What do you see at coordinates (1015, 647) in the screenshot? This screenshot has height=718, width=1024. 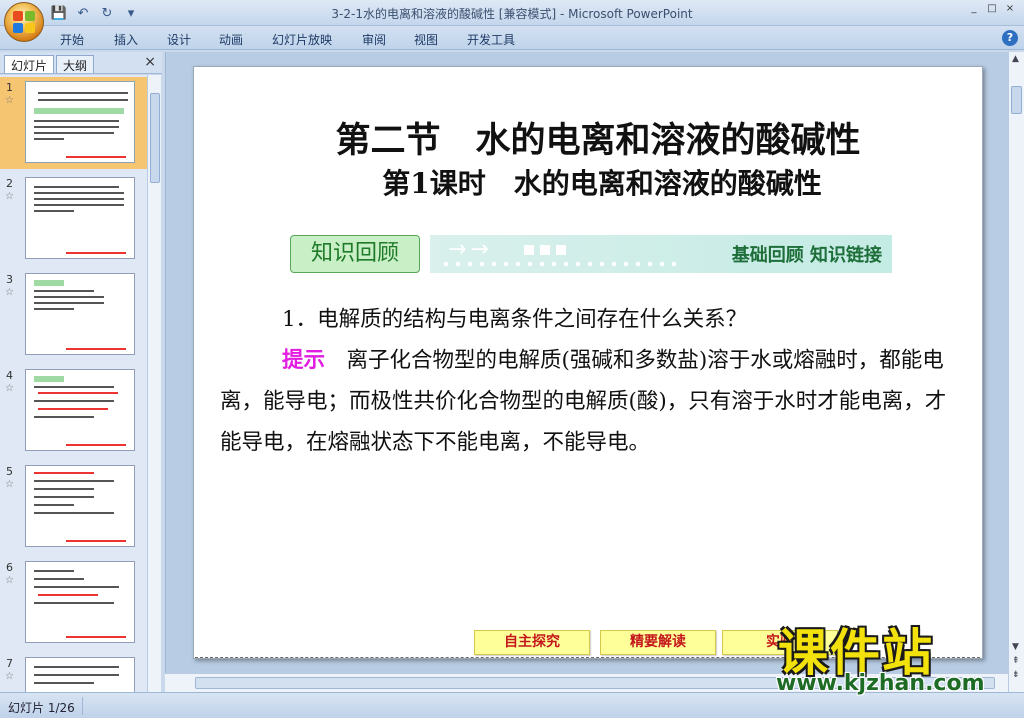 I see `scroll-down-icon: ▼` at bounding box center [1015, 647].